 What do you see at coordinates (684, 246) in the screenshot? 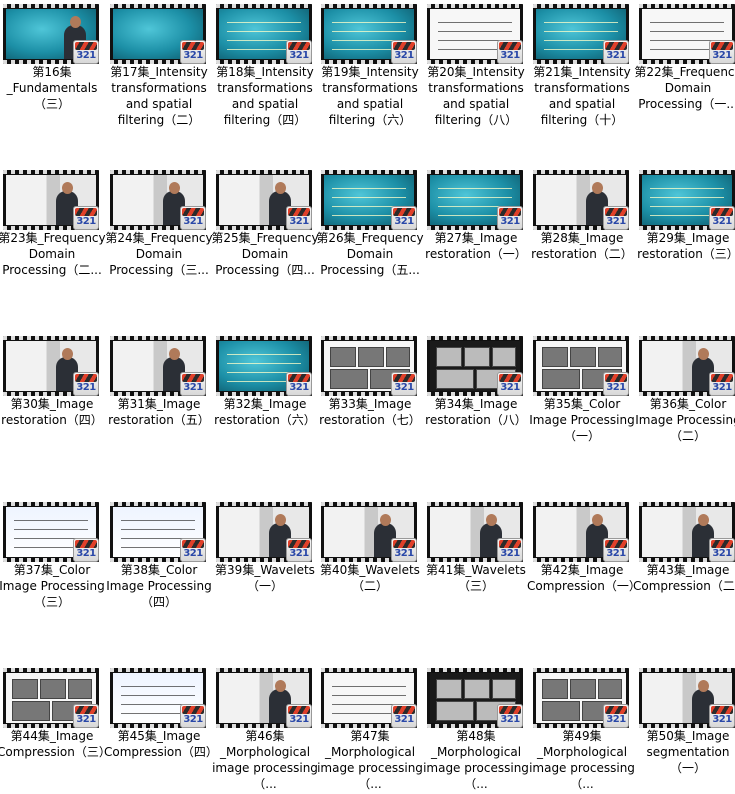
I see `video-title: 第29集_Image restoration（三）` at bounding box center [684, 246].